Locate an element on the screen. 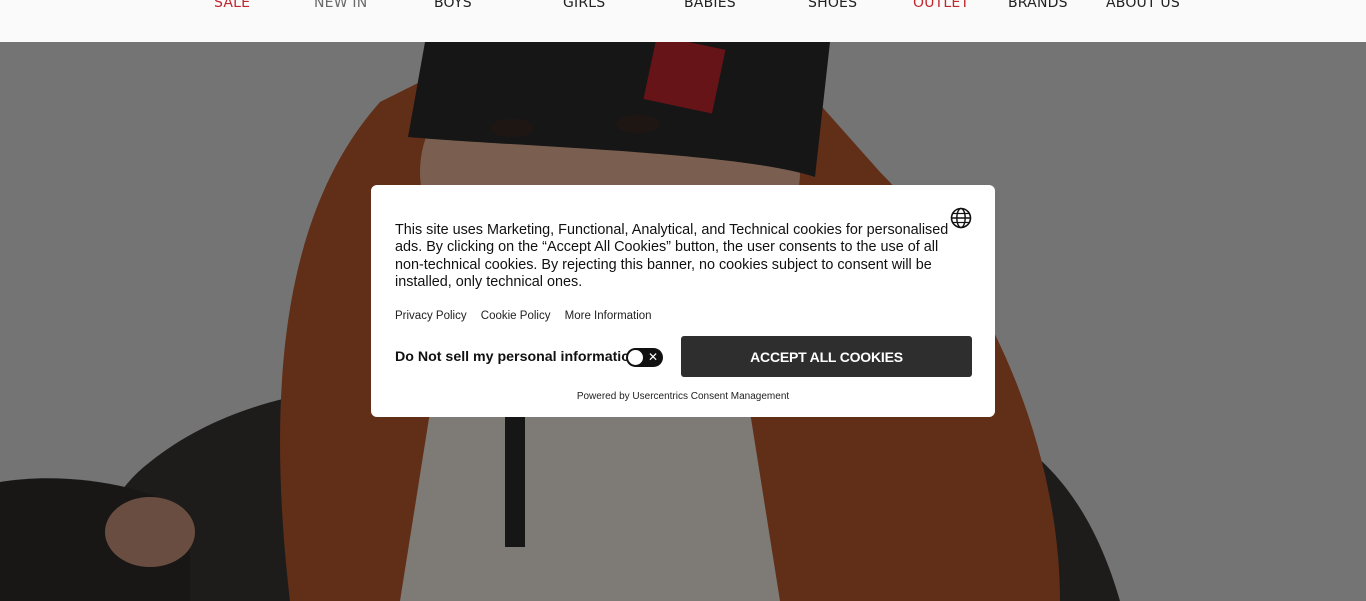 Image resolution: width=1366 pixels, height=601 pixels. nav-item-sale: SALE is located at coordinates (232, 5).